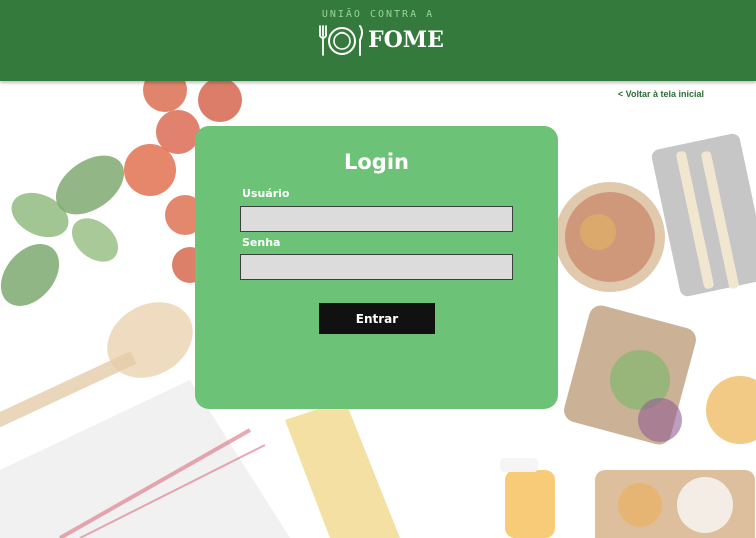 This screenshot has width=756, height=538. I want to click on logo-tagline: UNIÃO CONTRA A, so click(378, 14).